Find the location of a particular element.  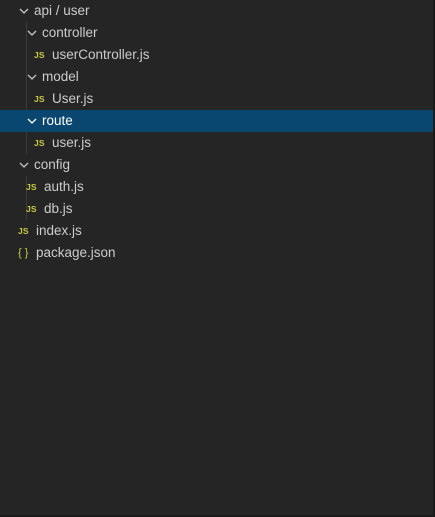

tree-file-auth-js: JS auth.js is located at coordinates (216, 187).